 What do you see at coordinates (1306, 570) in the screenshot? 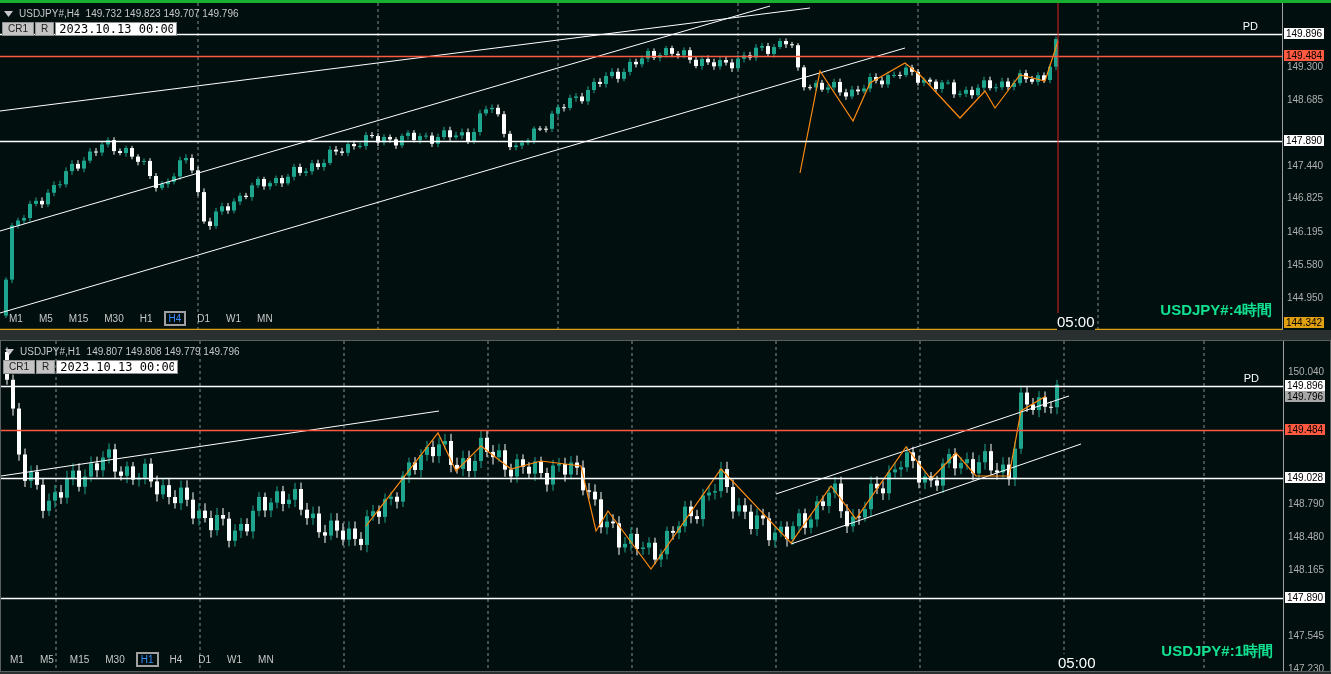
I see `price-tick: 148.165` at bounding box center [1306, 570].